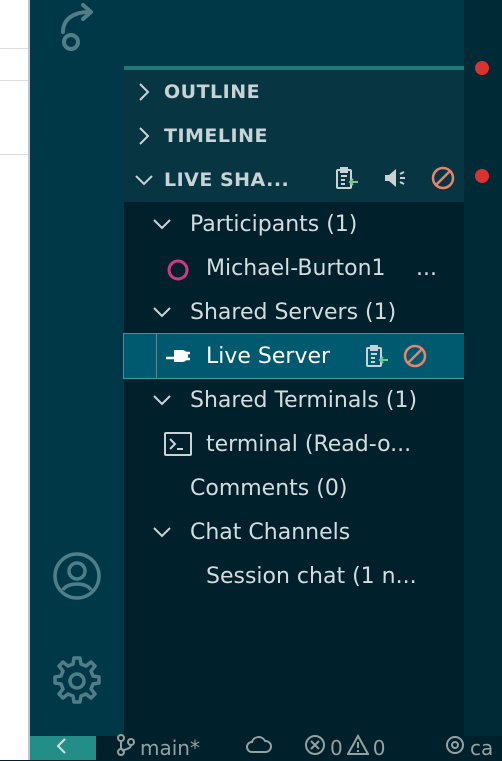  I want to click on broadcast-status: ca, so click(468, 747).